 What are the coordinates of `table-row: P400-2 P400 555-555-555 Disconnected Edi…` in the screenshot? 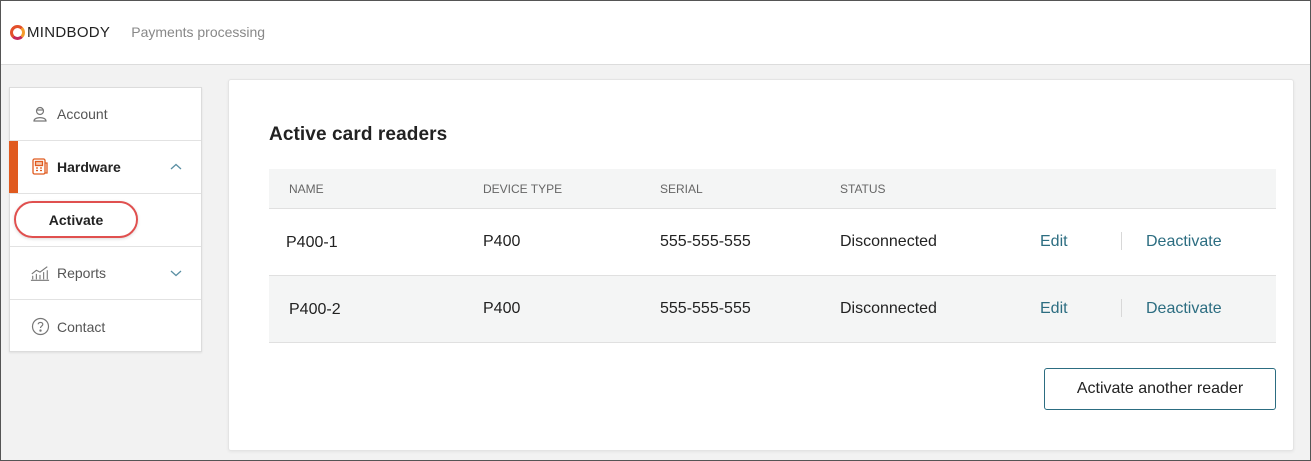 It's located at (772, 309).